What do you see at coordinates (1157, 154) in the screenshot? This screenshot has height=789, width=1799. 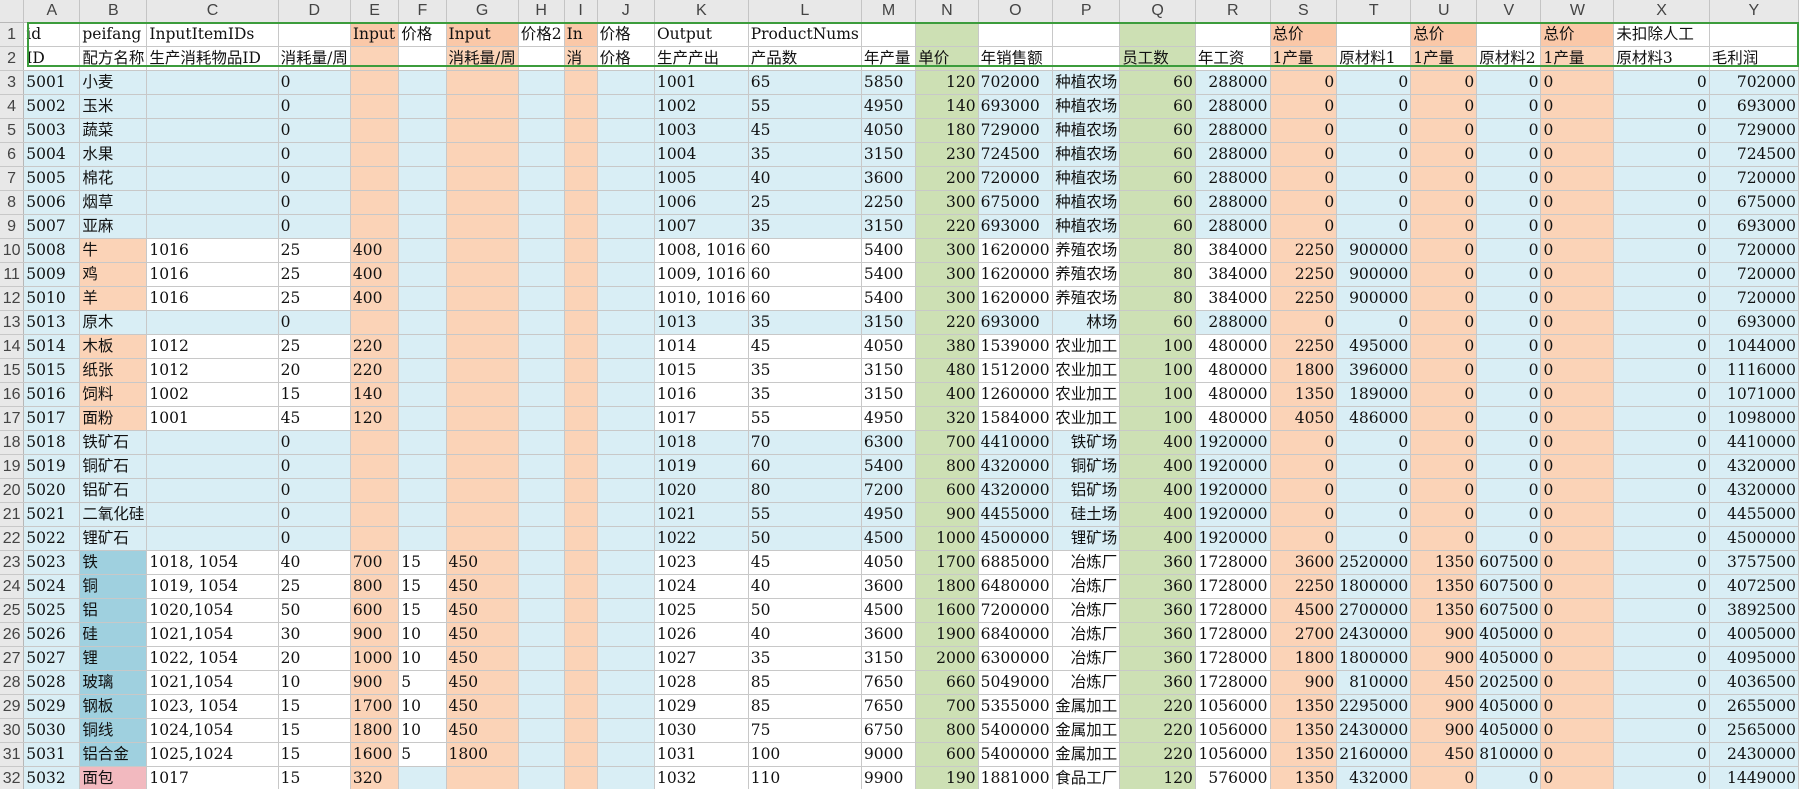 I see `cell-q6: 60` at bounding box center [1157, 154].